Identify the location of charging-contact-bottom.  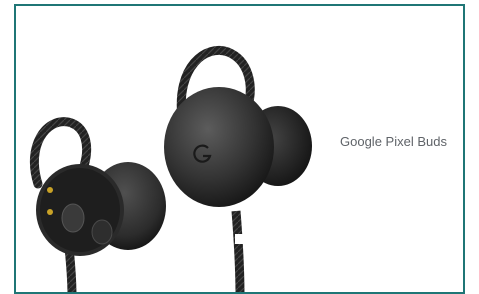
(50, 212).